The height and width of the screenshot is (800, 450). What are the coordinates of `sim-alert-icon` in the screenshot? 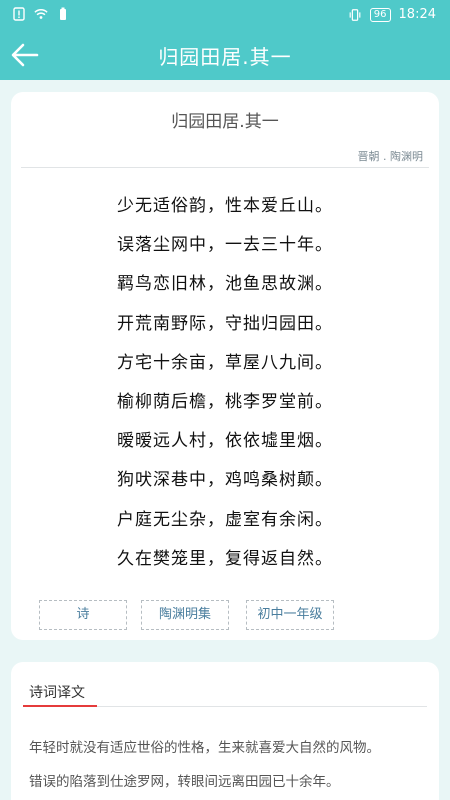 It's located at (19, 14).